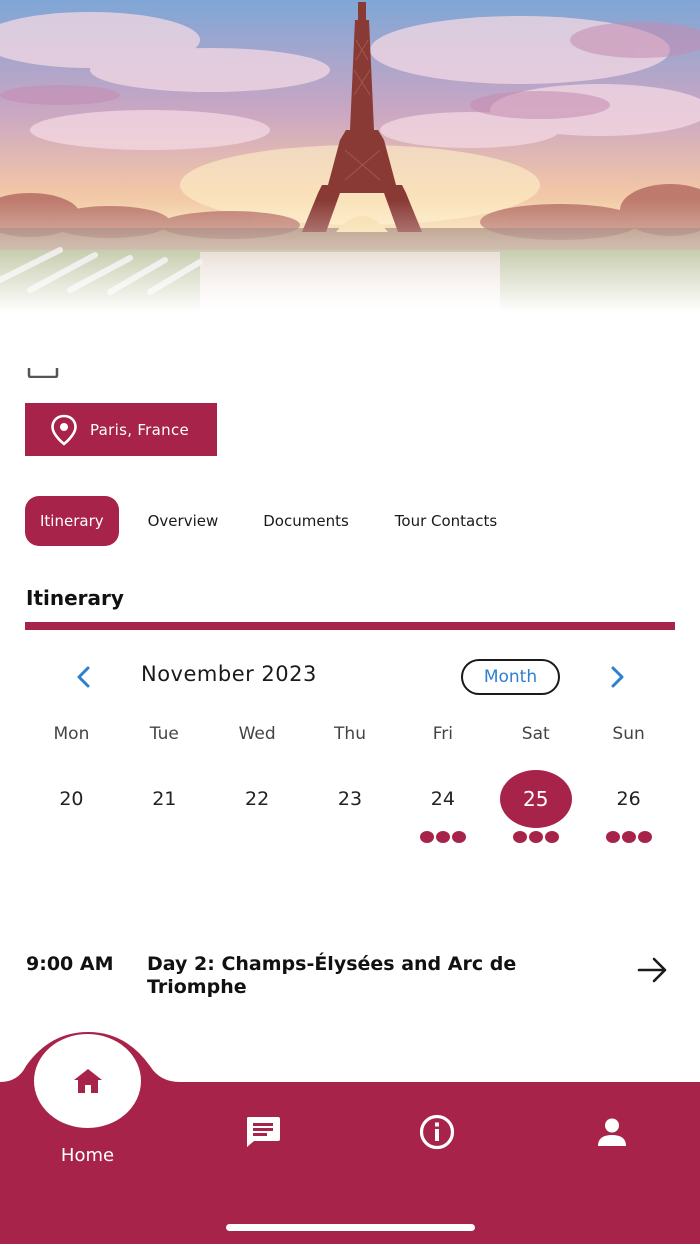 The height and width of the screenshot is (1244, 700). What do you see at coordinates (510, 677) in the screenshot?
I see `calendar-view-toggle: Month` at bounding box center [510, 677].